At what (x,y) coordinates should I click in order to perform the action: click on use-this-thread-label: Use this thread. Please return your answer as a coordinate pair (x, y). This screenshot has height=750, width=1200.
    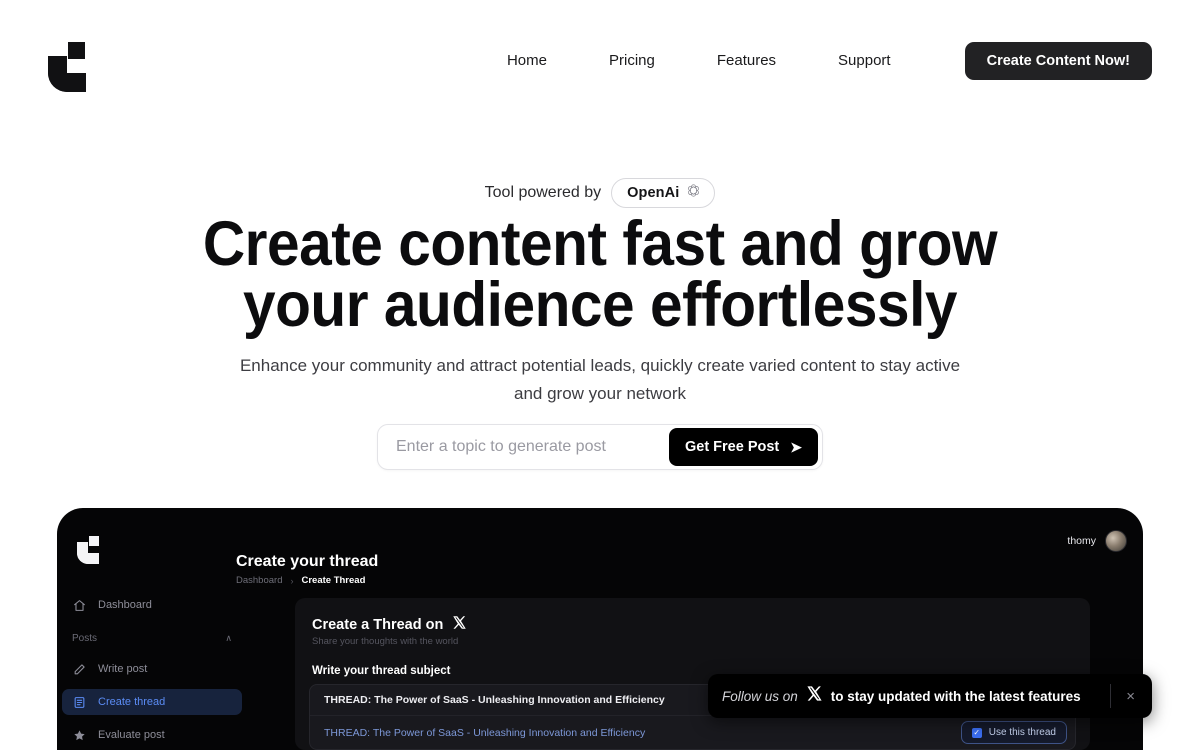
    Looking at the image, I should click on (1022, 732).